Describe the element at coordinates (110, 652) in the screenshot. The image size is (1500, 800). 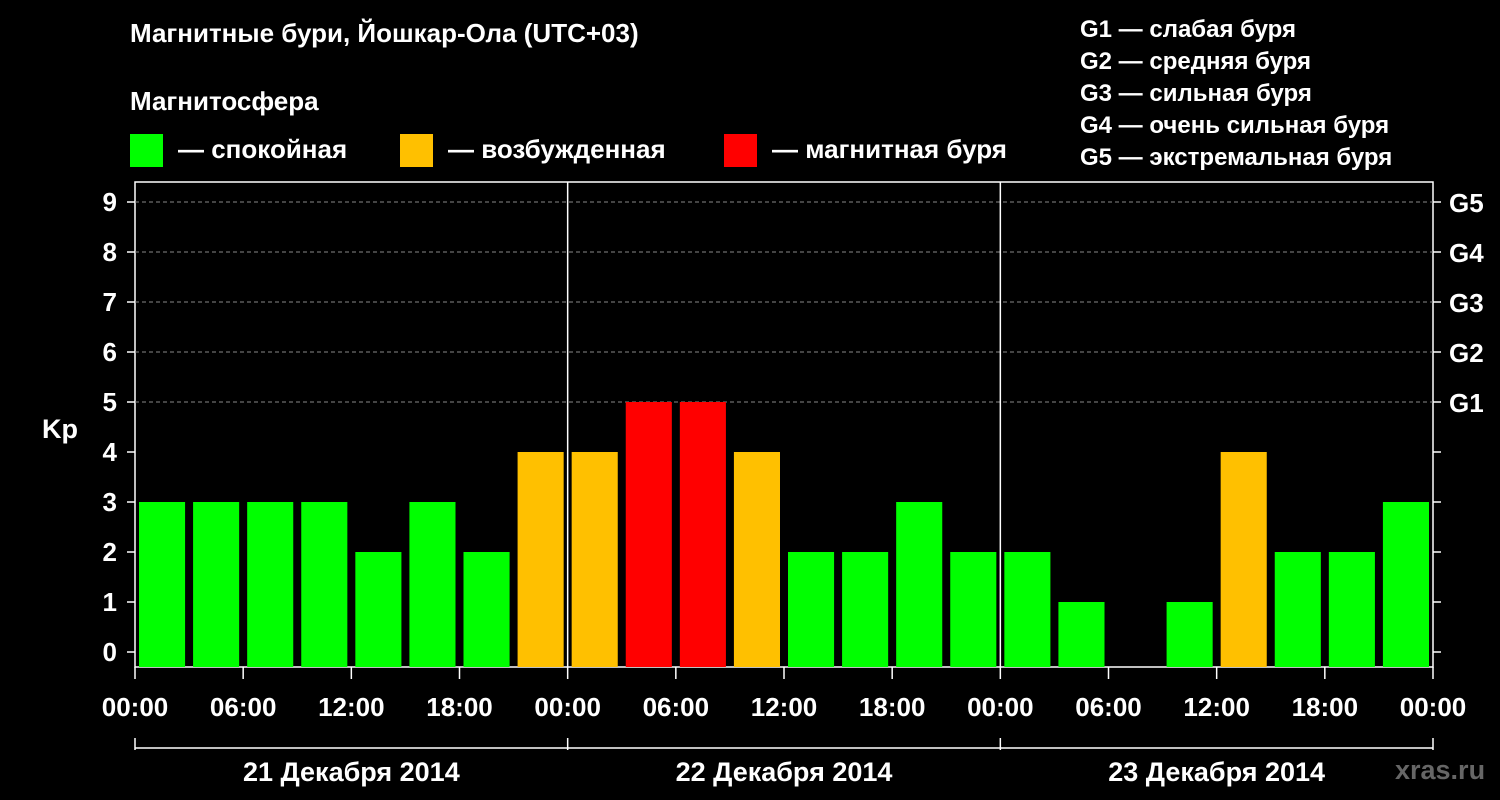
I see `y-tick-label: 0` at that location.